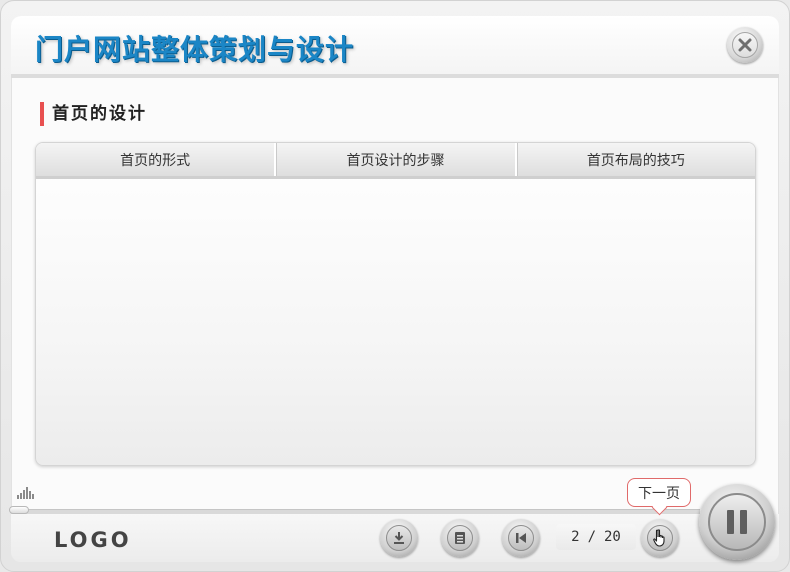 The image size is (790, 572). I want to click on page-counter: 2 / 20, so click(596, 537).